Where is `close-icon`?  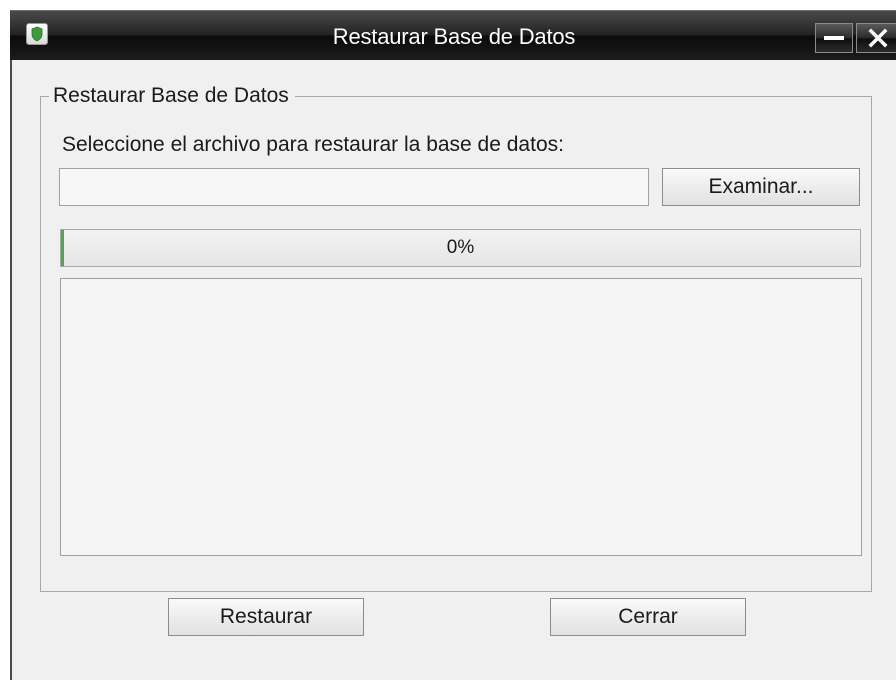 close-icon is located at coordinates (877, 38).